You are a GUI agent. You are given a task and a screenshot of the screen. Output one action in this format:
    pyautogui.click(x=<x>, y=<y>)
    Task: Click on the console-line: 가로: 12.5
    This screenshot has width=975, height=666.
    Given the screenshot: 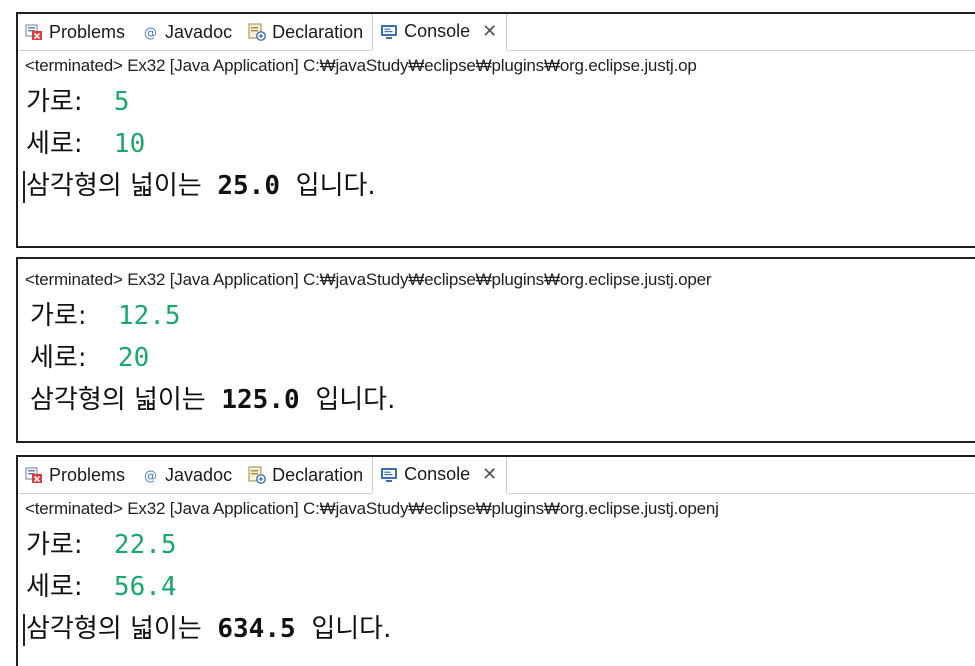 What is the action you would take?
    pyautogui.click(x=502, y=316)
    